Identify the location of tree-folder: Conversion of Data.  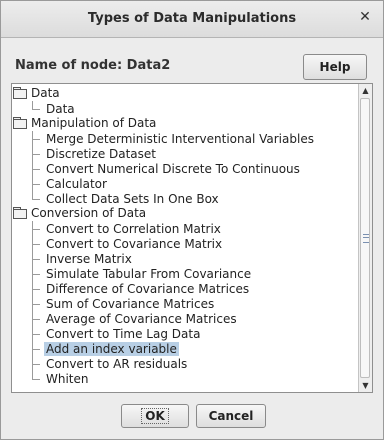
(79, 213).